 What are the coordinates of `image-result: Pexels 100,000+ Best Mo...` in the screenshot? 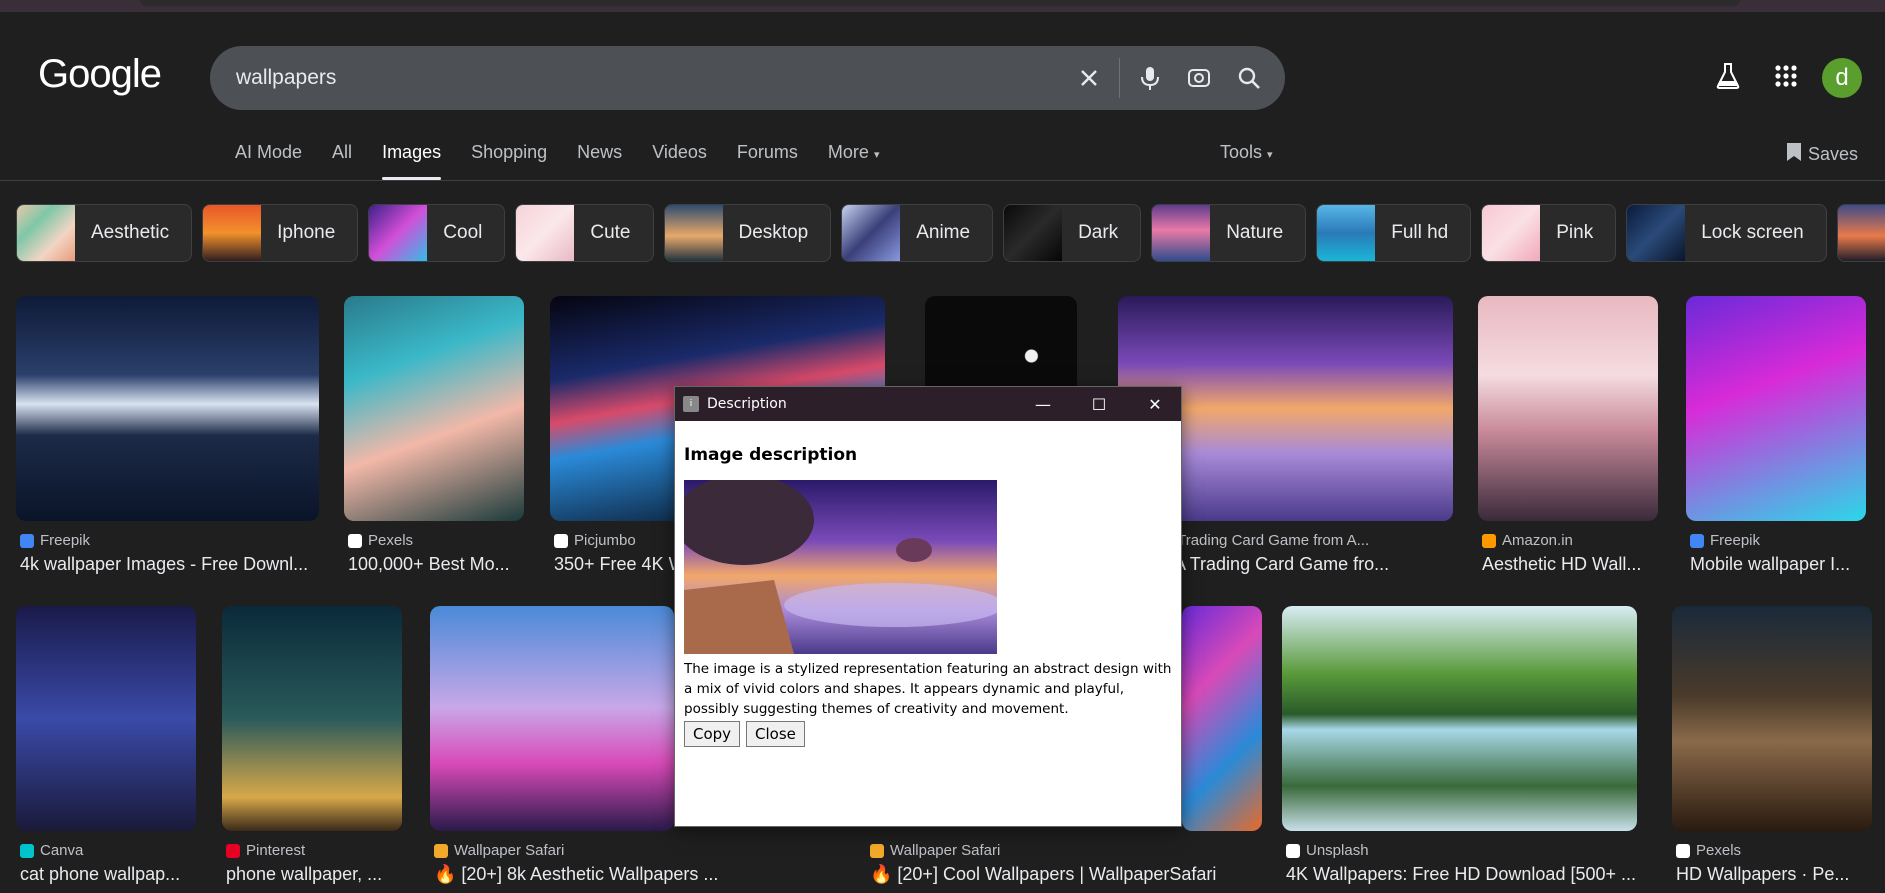 It's located at (434, 436).